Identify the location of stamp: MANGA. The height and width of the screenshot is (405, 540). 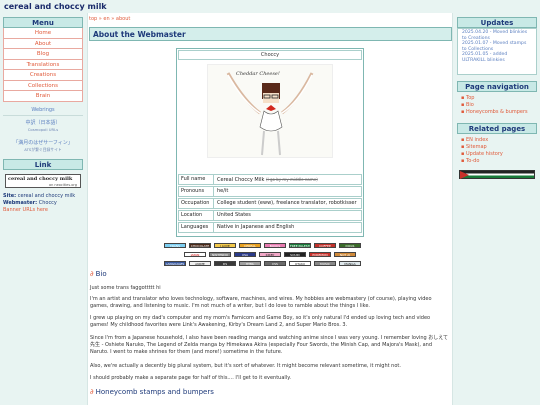
(350, 263).